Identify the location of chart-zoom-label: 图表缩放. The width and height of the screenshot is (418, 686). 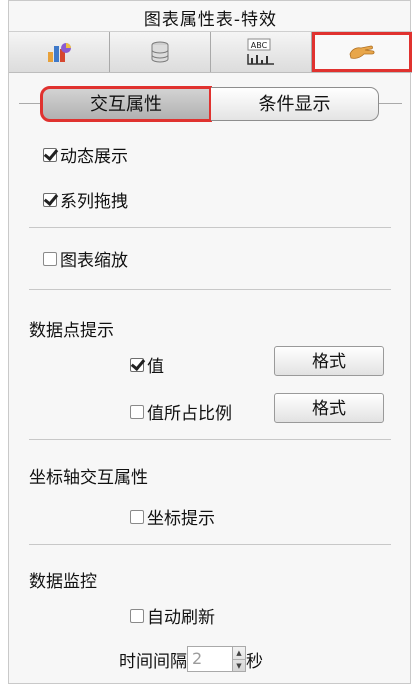
(94, 261).